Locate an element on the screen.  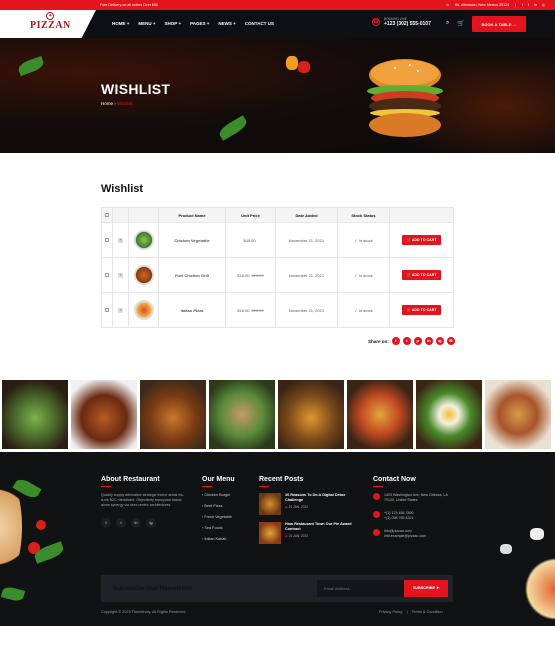
post-date: 21 JAN, 2022 is located at coordinates (298, 507).